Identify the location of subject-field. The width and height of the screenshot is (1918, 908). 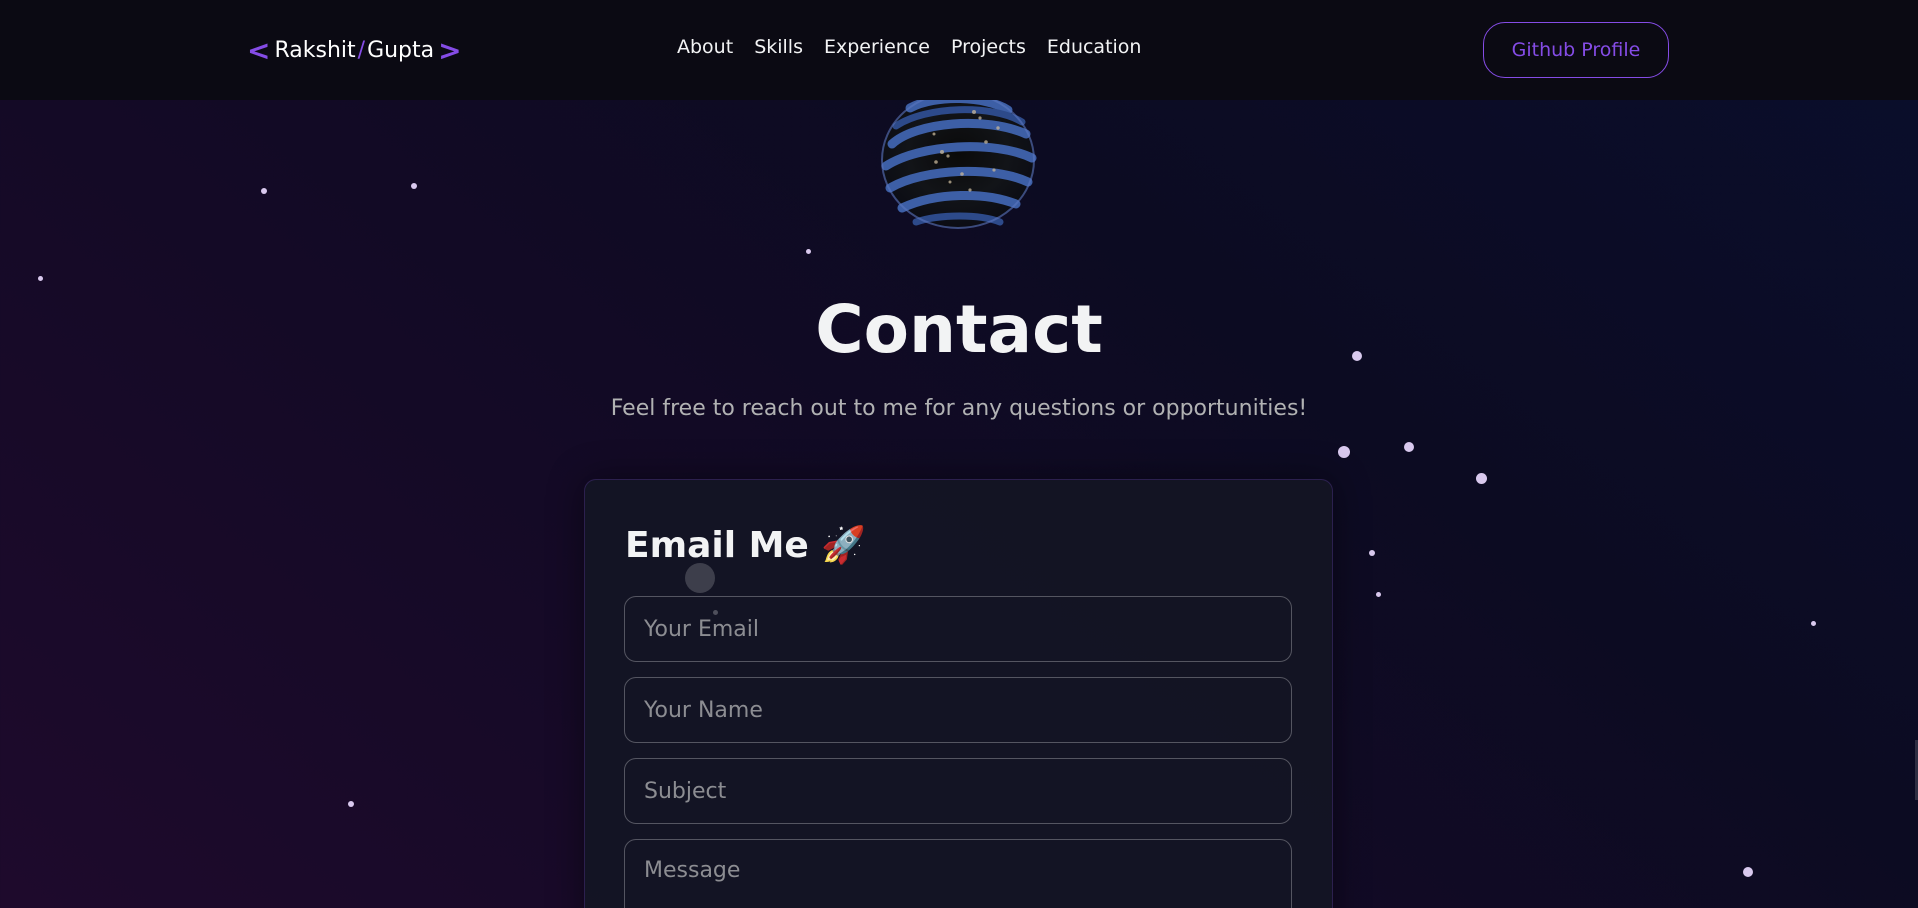
(958, 791).